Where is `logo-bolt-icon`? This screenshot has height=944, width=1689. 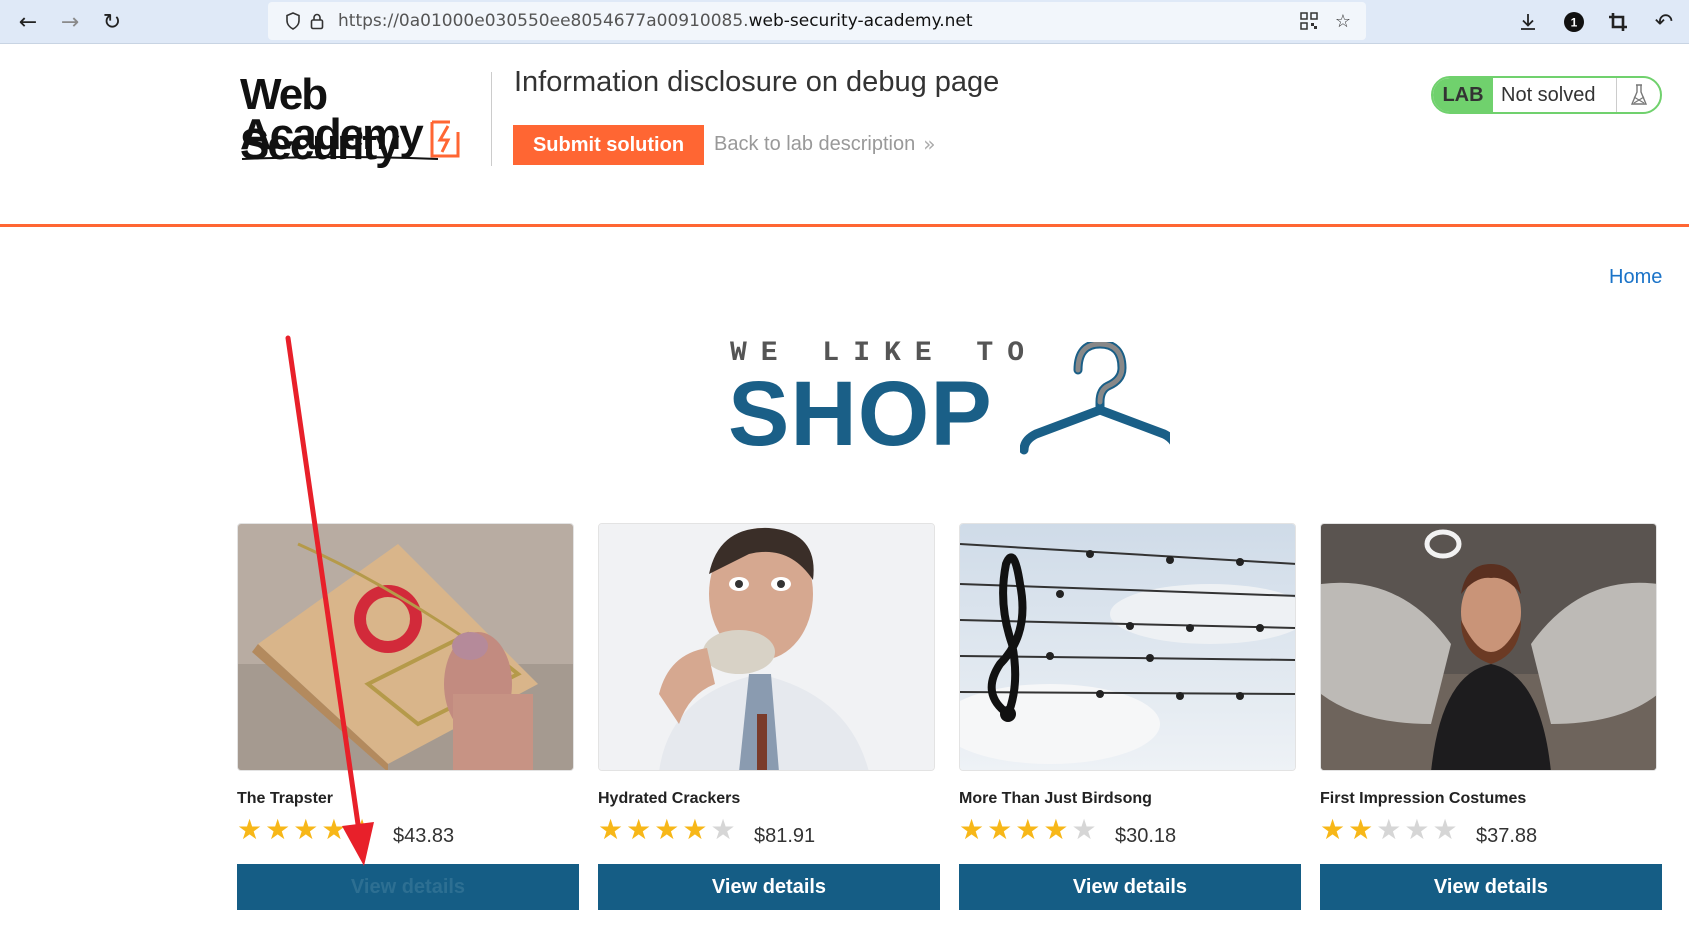
logo-bolt-icon is located at coordinates (445, 139).